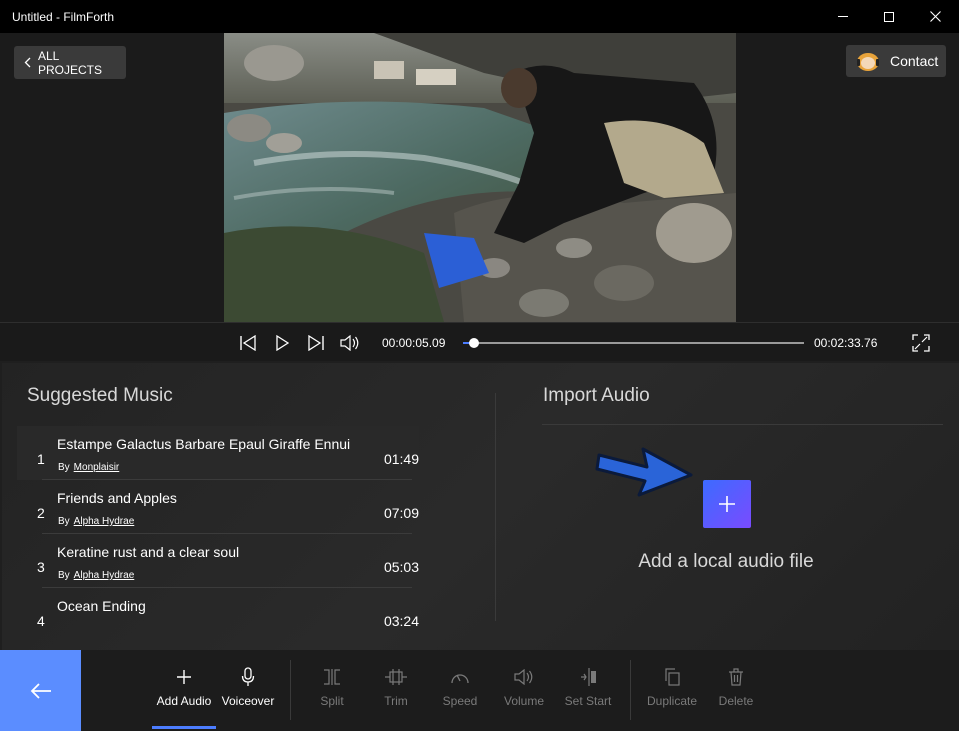 This screenshot has width=959, height=731. What do you see at coordinates (736, 689) in the screenshot?
I see `tool-delete: Delete` at bounding box center [736, 689].